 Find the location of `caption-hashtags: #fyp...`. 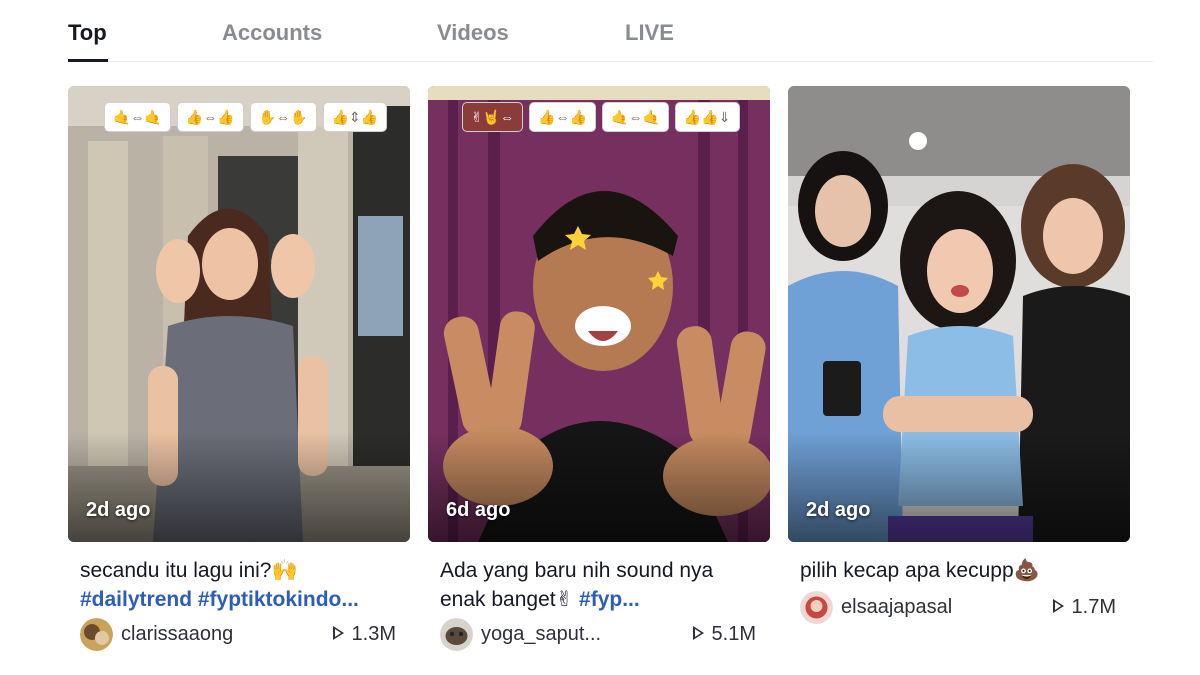

caption-hashtags: #fyp... is located at coordinates (609, 599).